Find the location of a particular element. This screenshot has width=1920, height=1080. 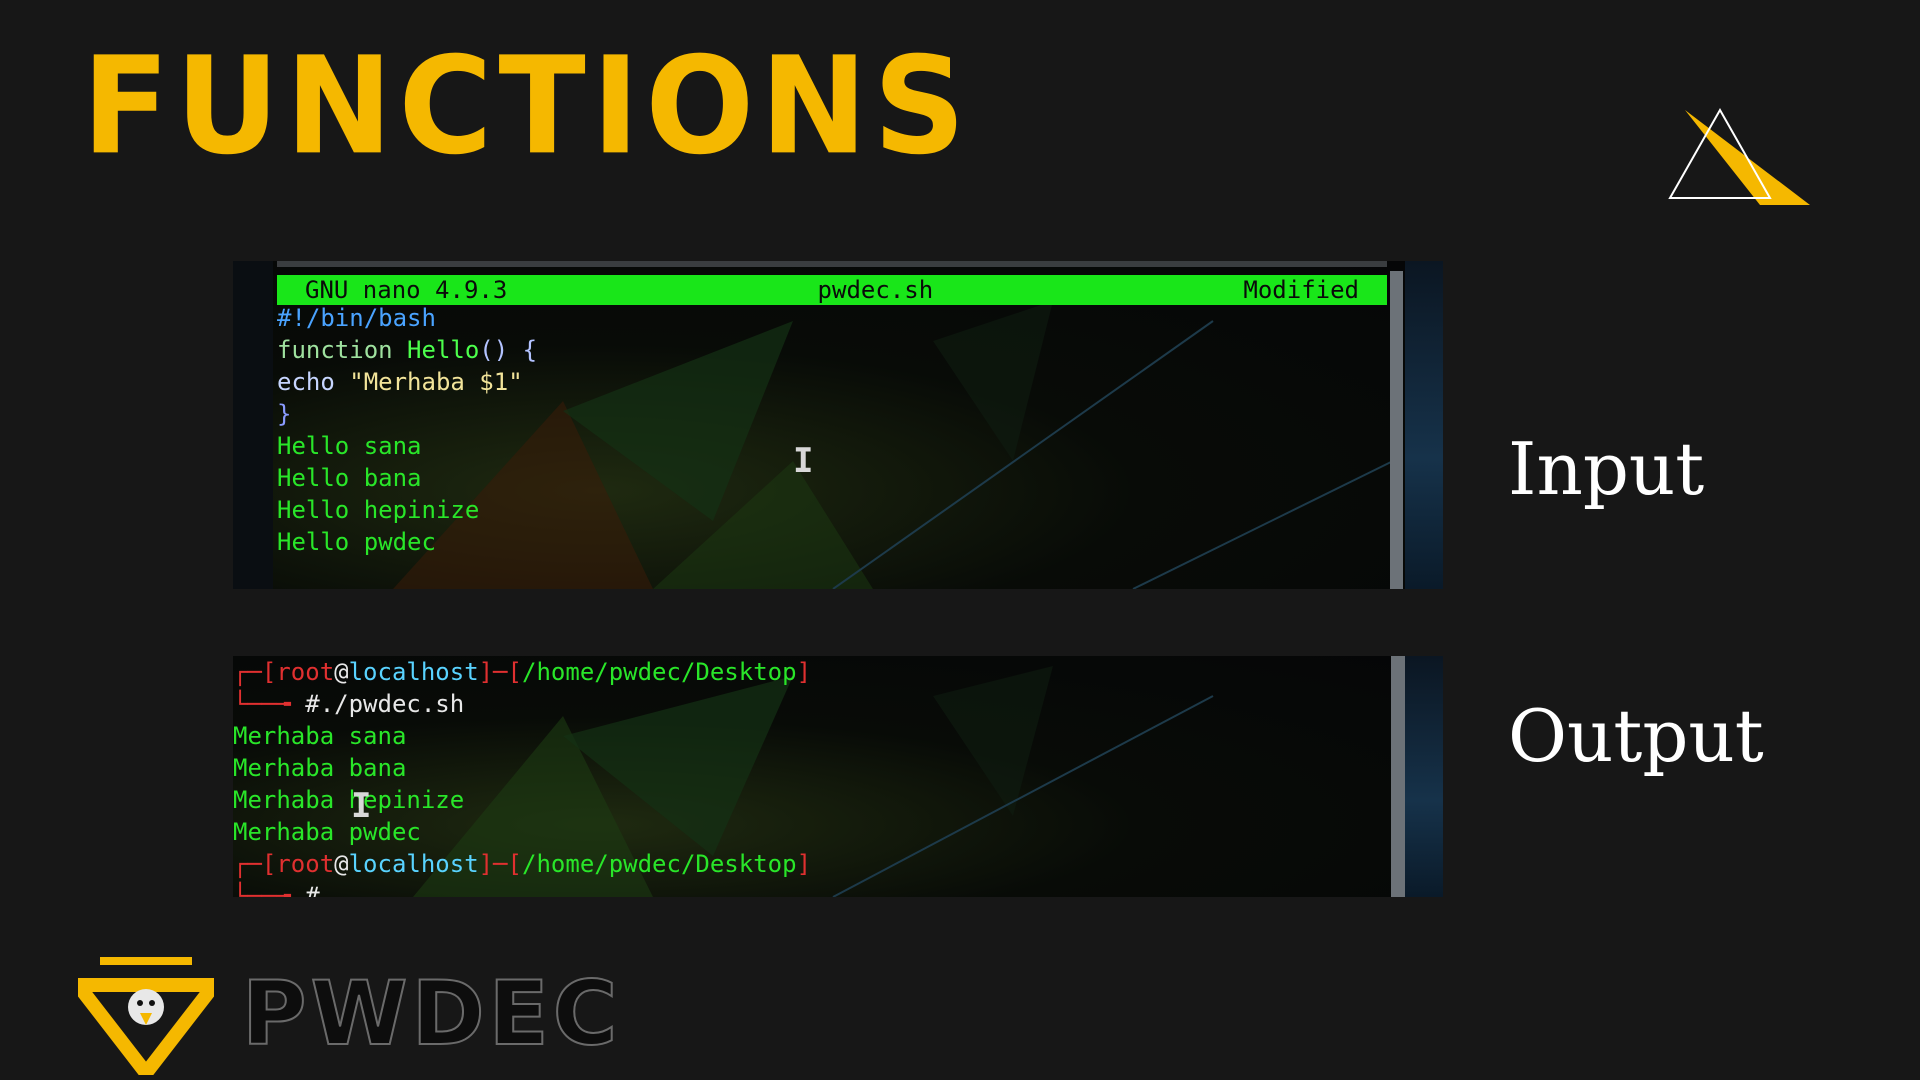

code-echo-string: "Merhaba $1" is located at coordinates (436, 382).